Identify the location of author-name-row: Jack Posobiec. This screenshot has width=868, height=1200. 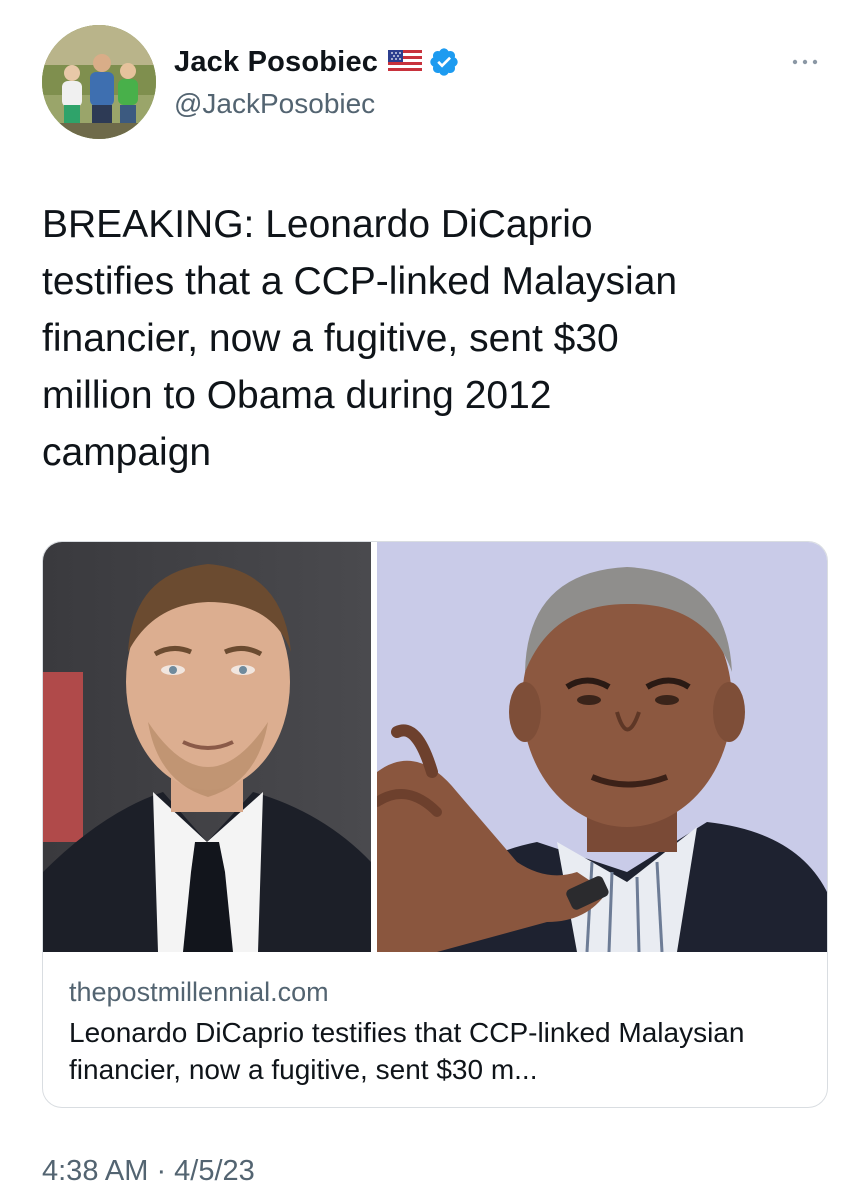
(317, 62).